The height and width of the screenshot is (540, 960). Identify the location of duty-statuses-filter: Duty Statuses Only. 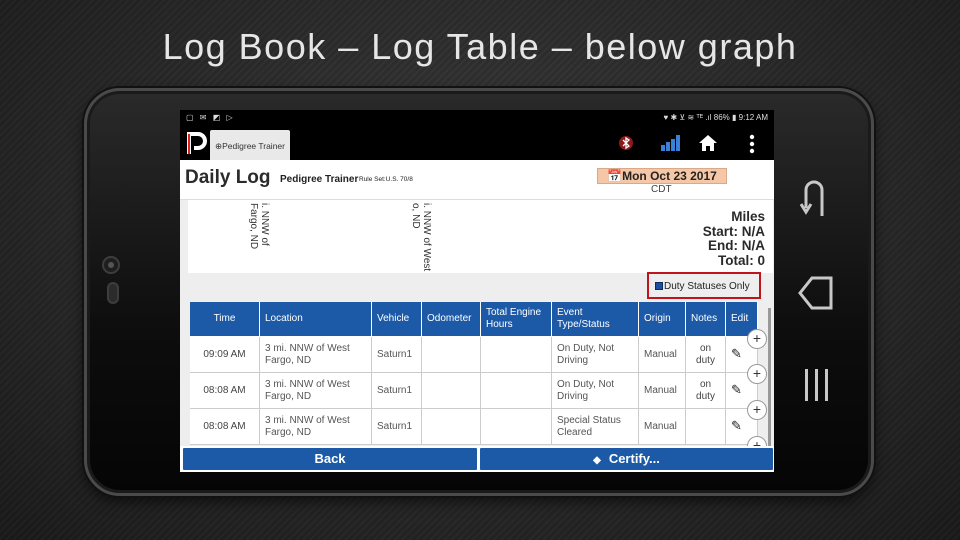
(704, 285).